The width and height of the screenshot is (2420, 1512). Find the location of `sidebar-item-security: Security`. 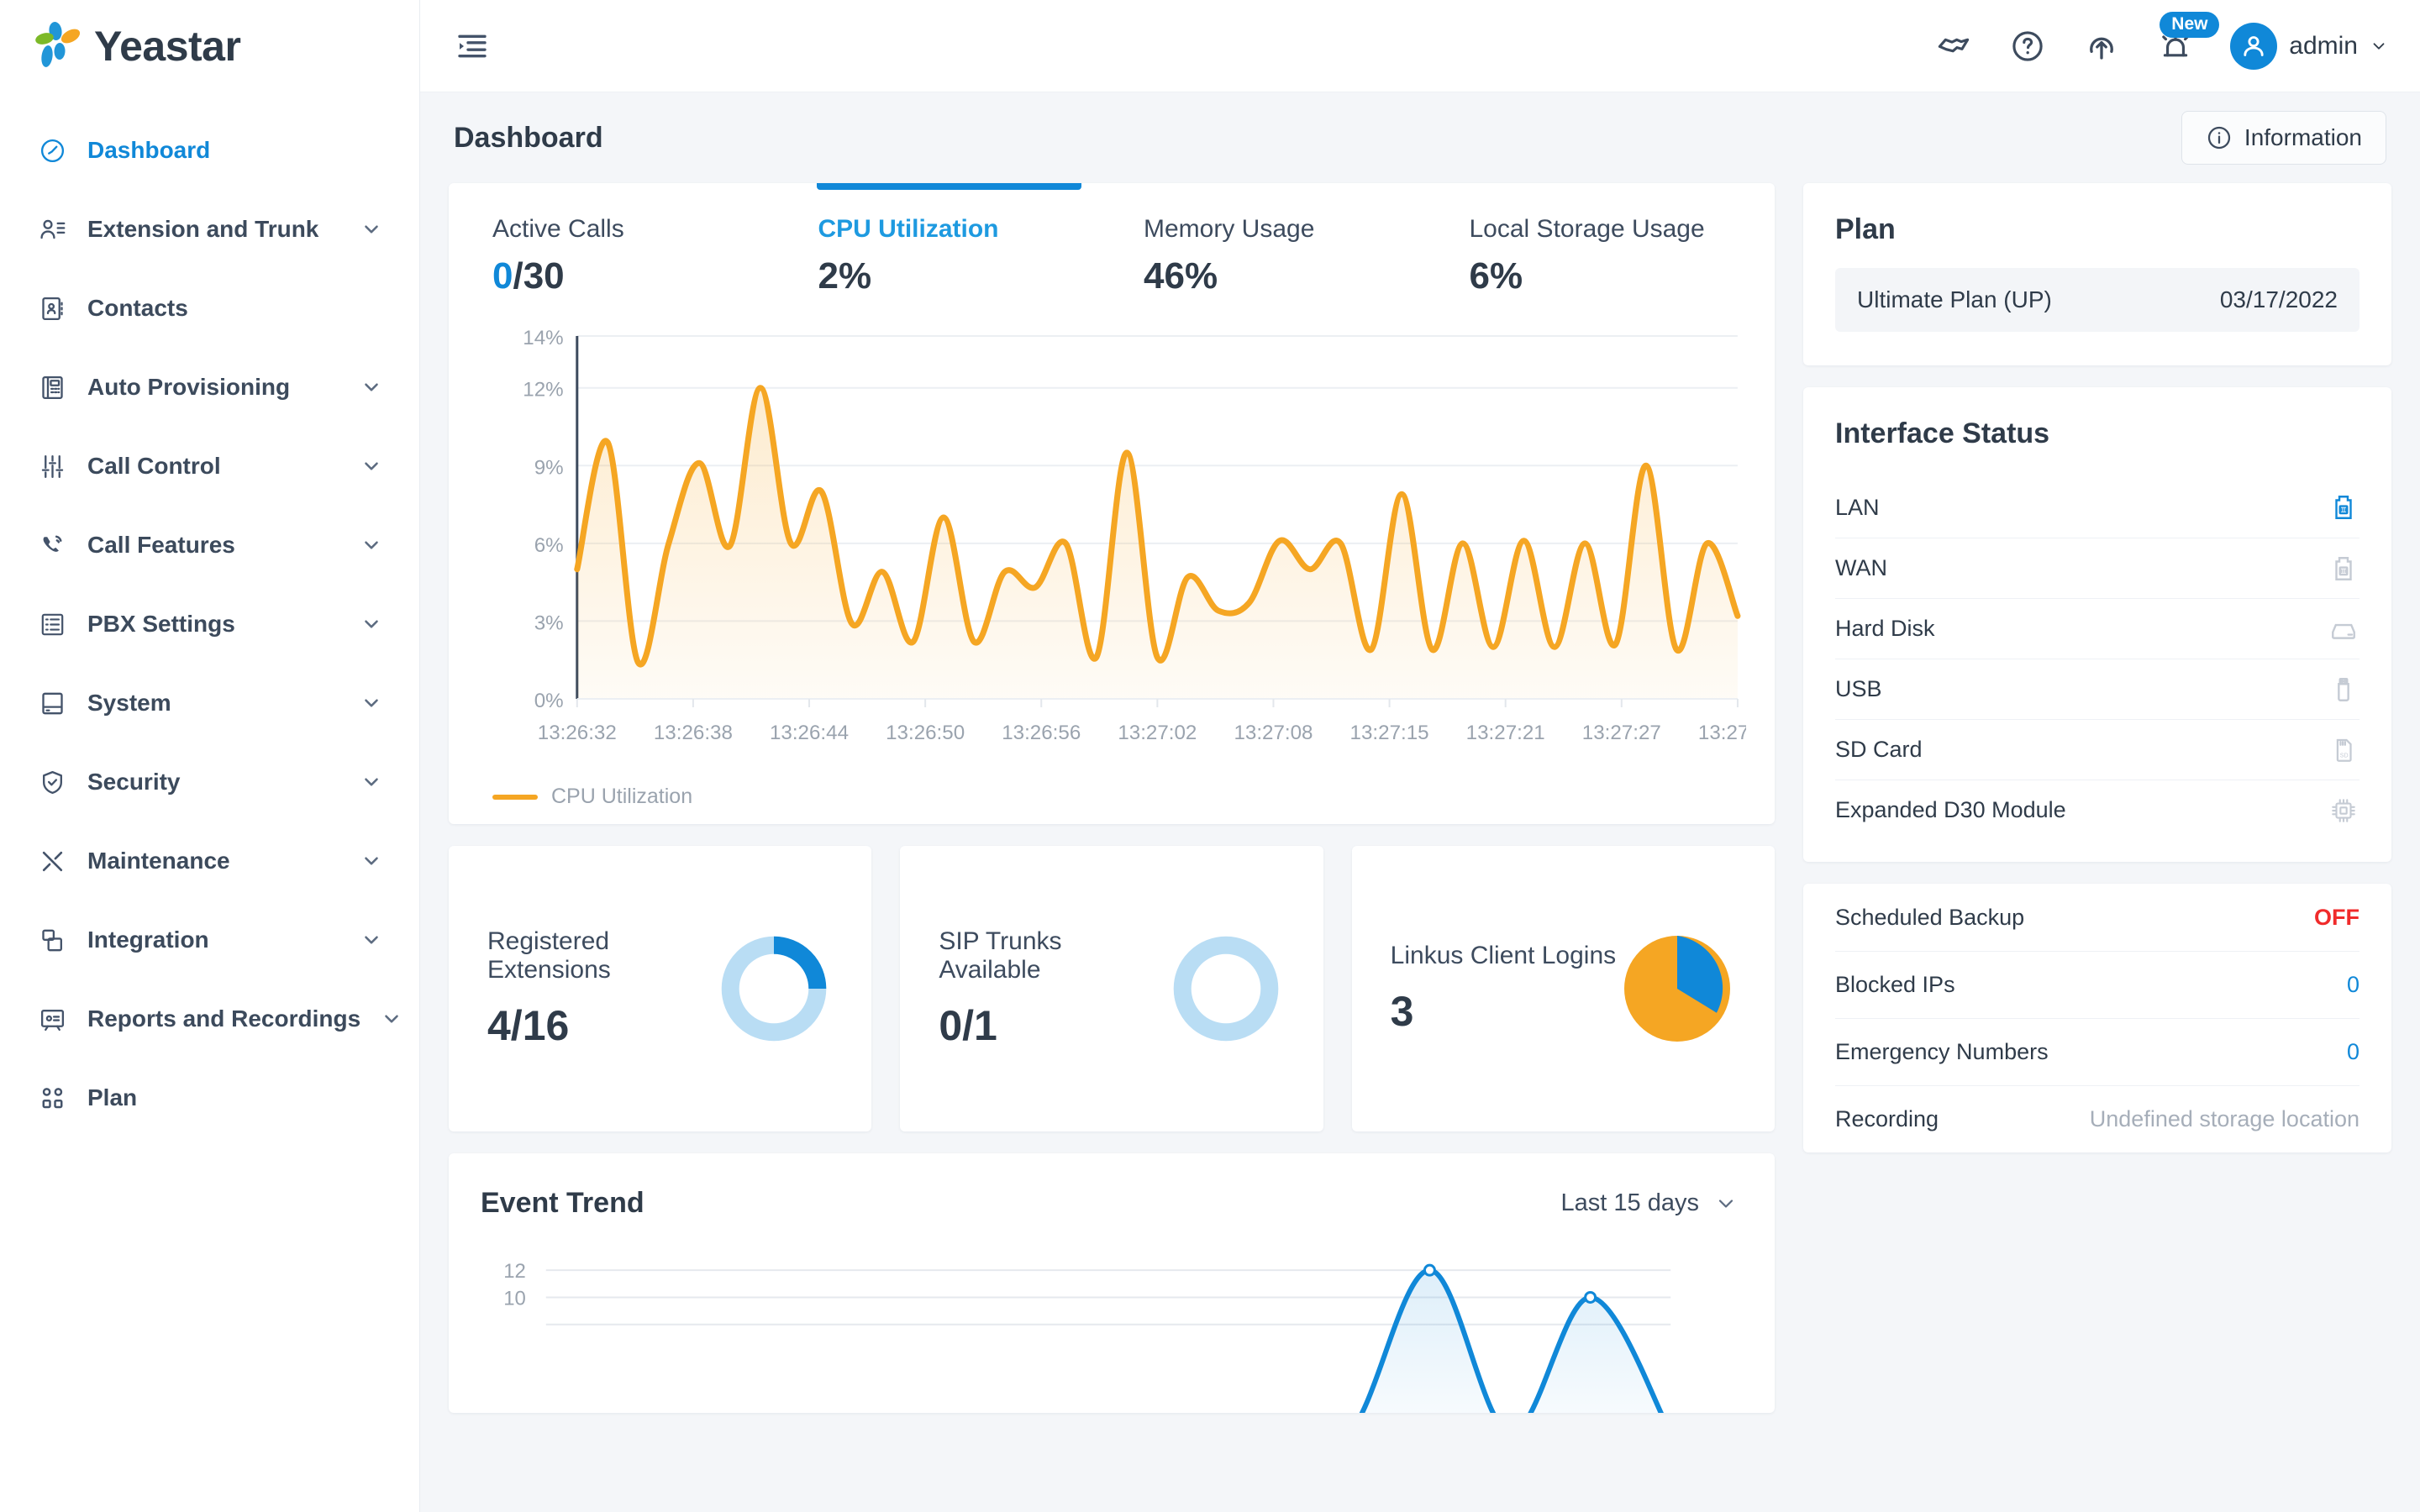

sidebar-item-security: Security is located at coordinates (210, 782).